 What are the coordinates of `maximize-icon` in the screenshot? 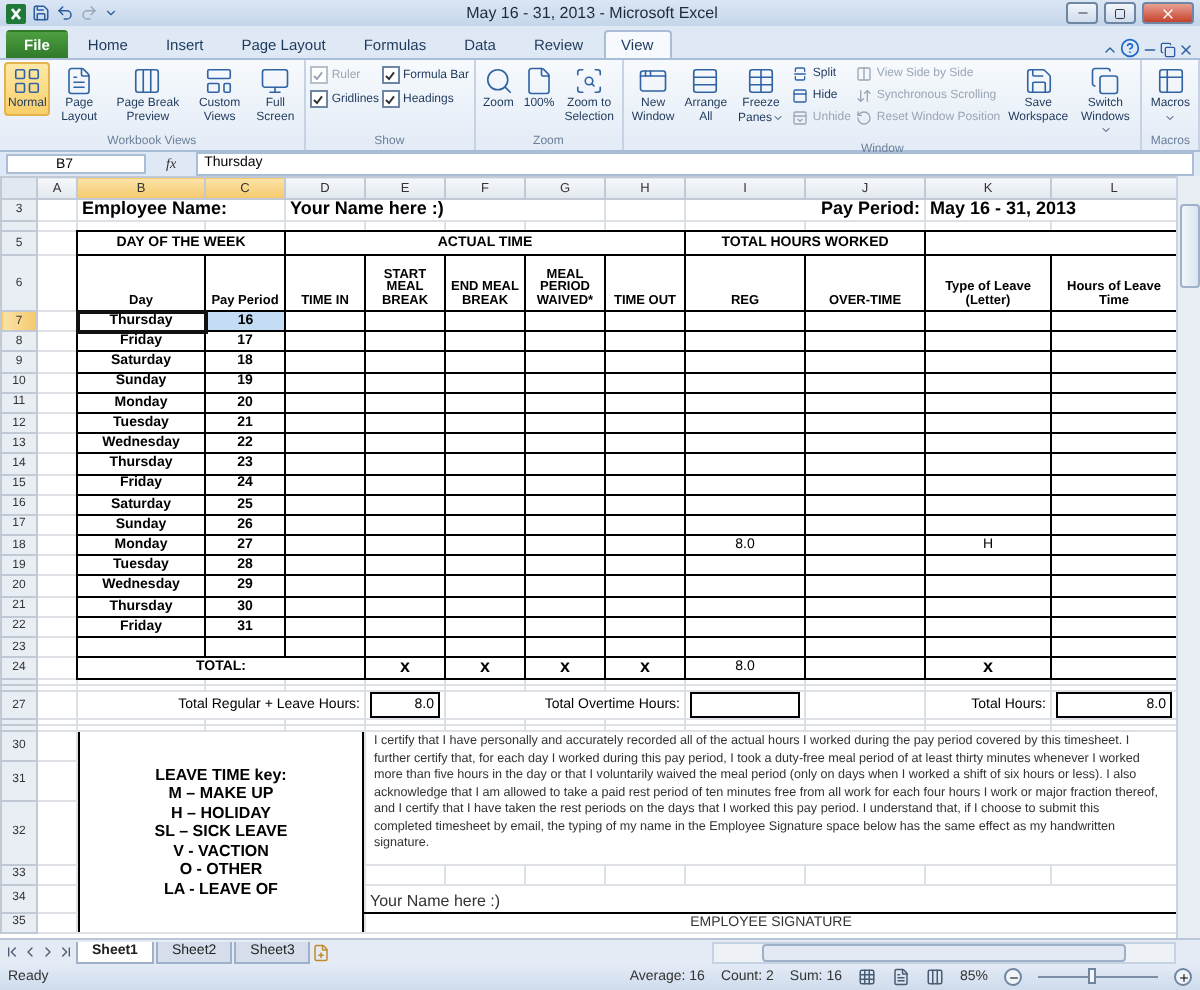 It's located at (1120, 13).